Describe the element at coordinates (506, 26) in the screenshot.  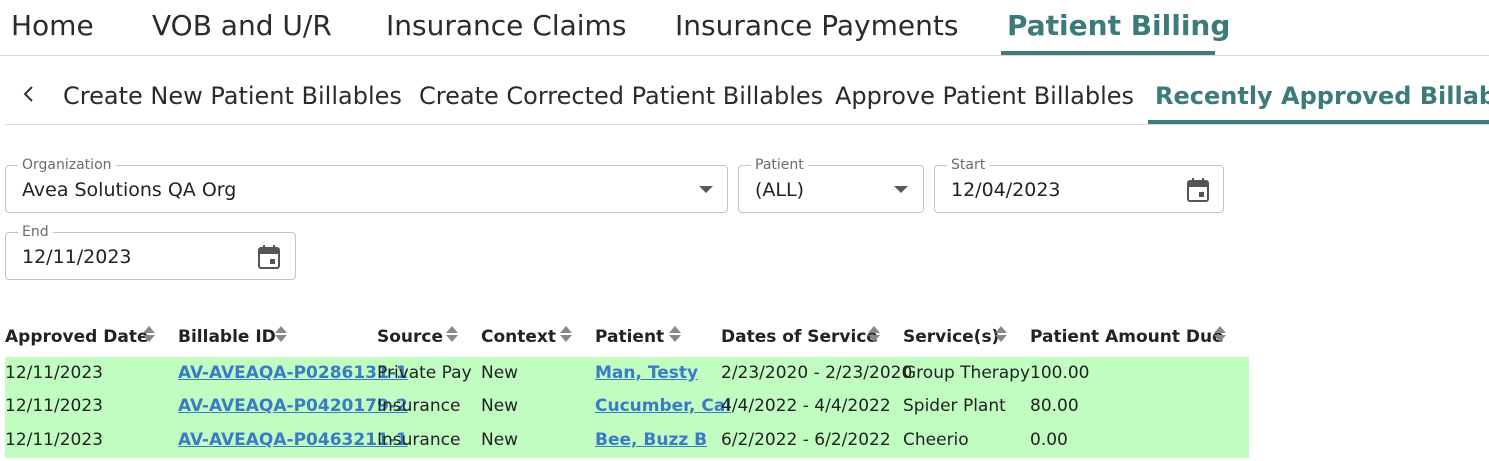
I see `tab-insurance-claims: Insurance Claims` at that location.